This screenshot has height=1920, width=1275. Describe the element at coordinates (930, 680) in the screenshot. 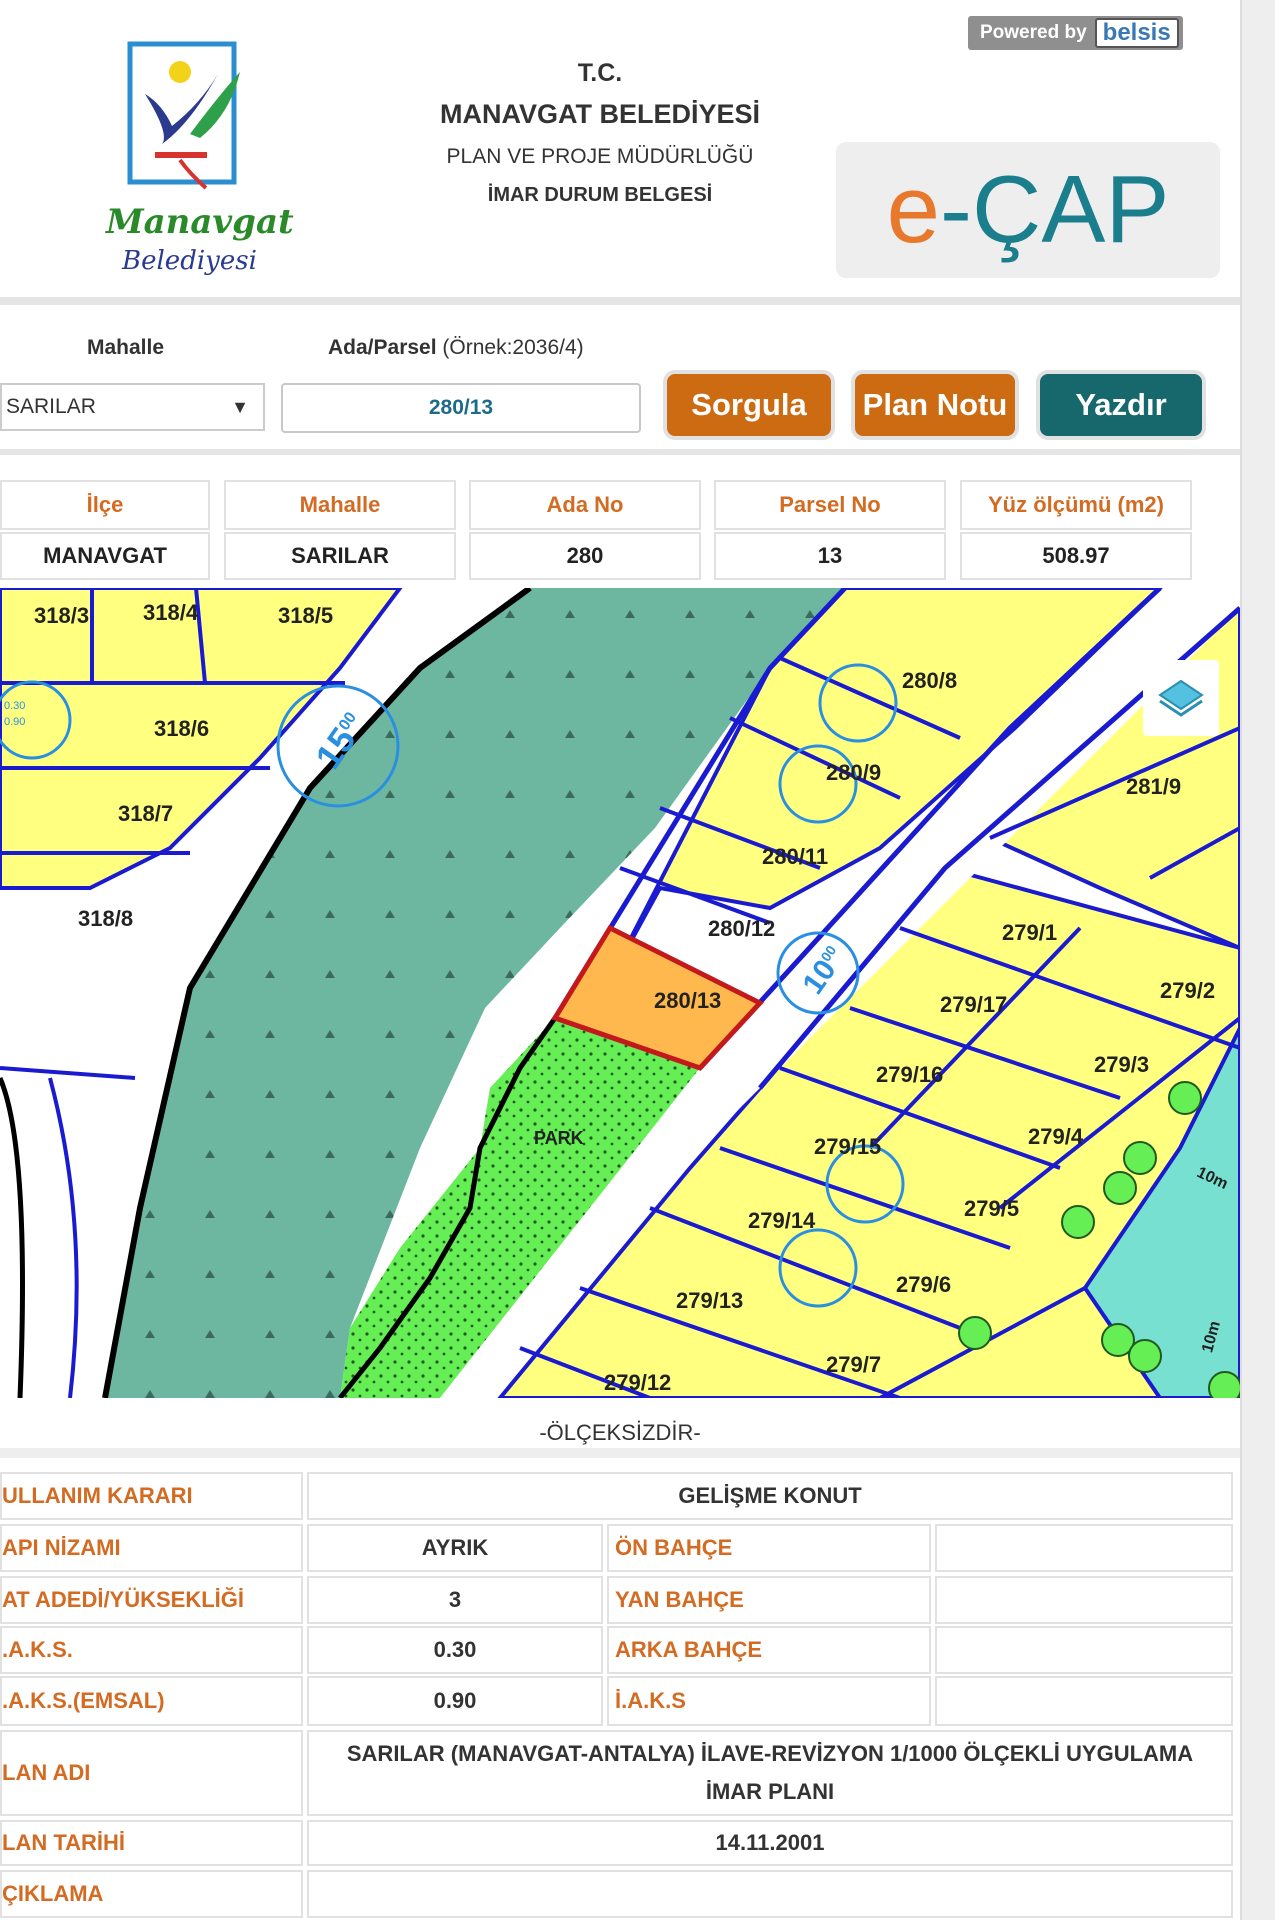

I see `map-label-280-8: 280/8` at that location.